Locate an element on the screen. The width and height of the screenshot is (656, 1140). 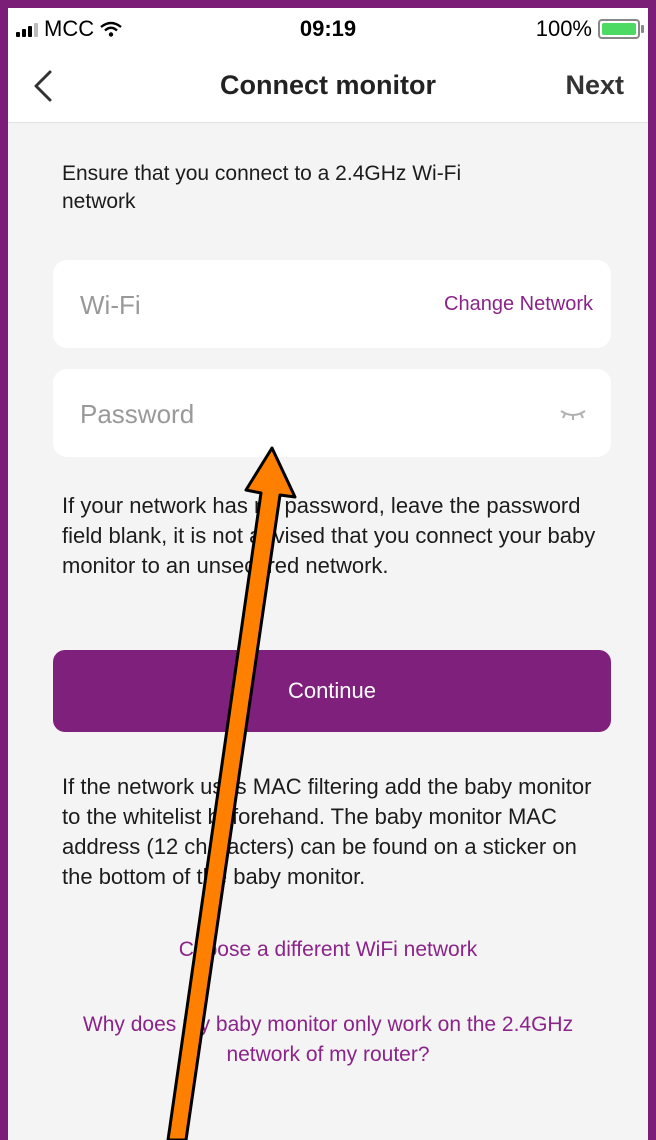
password-placeholder: Password is located at coordinates (137, 414).